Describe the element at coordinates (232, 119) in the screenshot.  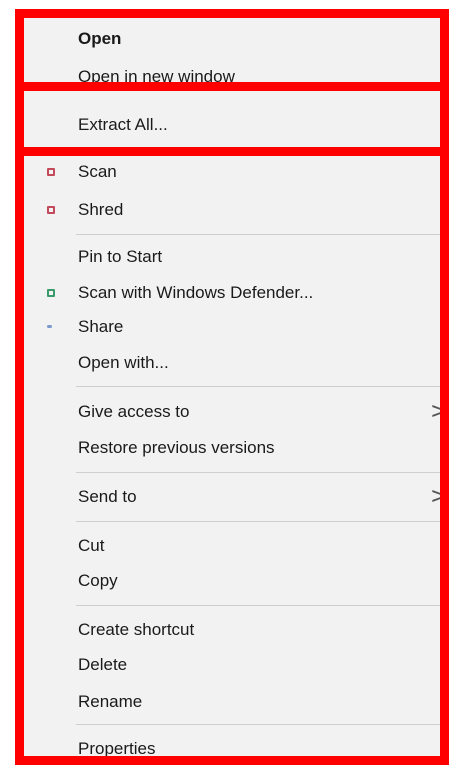
I see `extract-all-highlight-frame` at that location.